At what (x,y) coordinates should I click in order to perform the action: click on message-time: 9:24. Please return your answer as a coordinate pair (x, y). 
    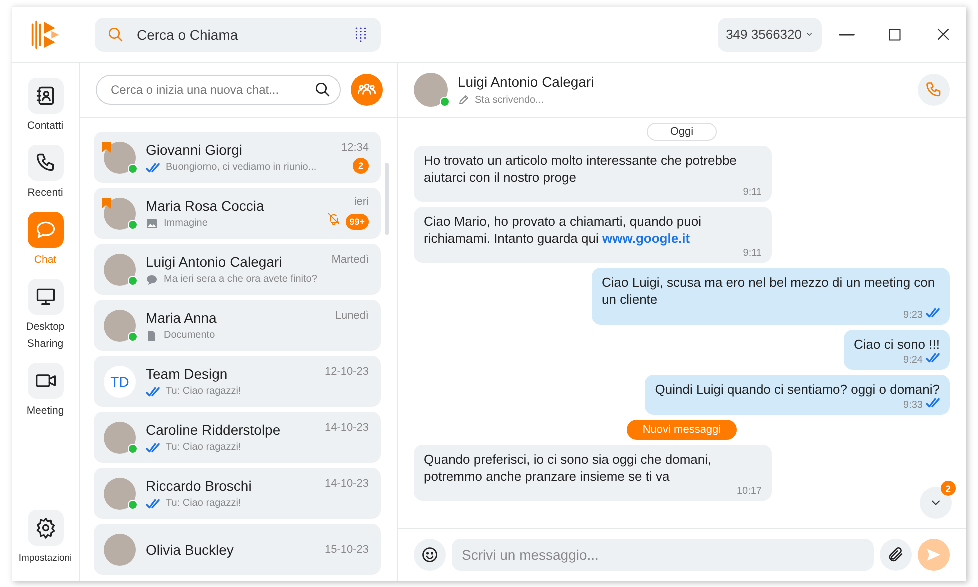
    Looking at the image, I should click on (913, 360).